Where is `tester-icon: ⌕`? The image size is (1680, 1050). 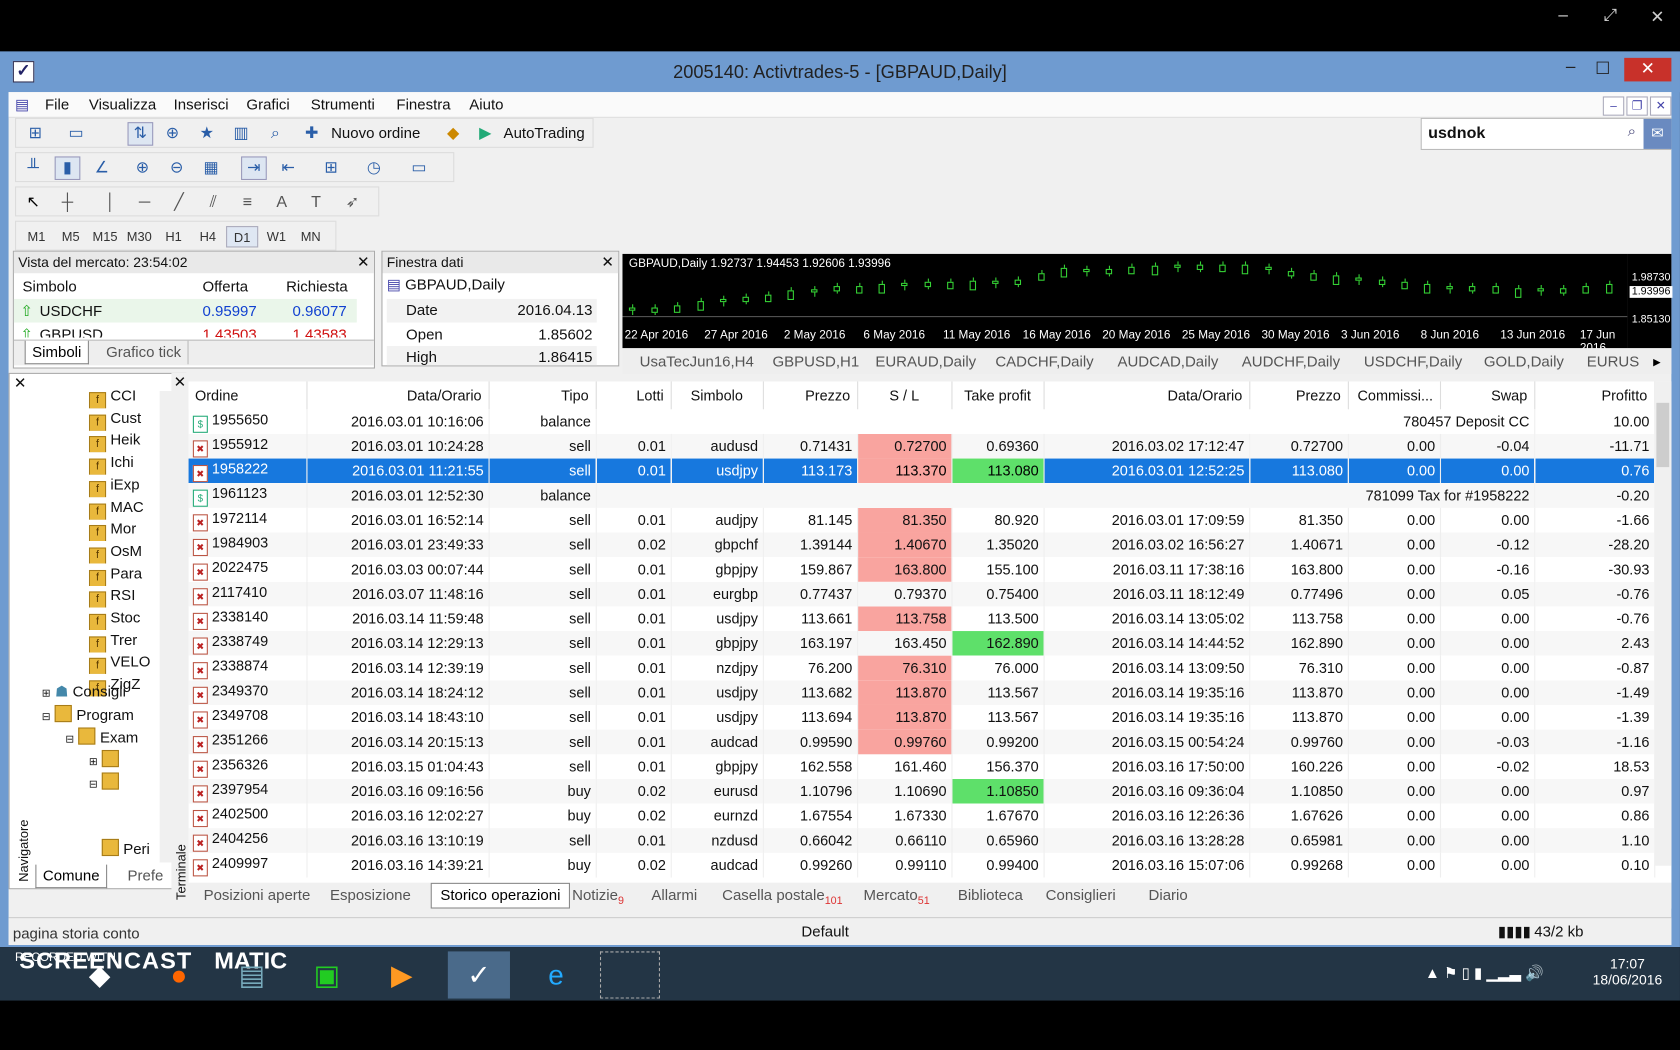 tester-icon: ⌕ is located at coordinates (275, 134).